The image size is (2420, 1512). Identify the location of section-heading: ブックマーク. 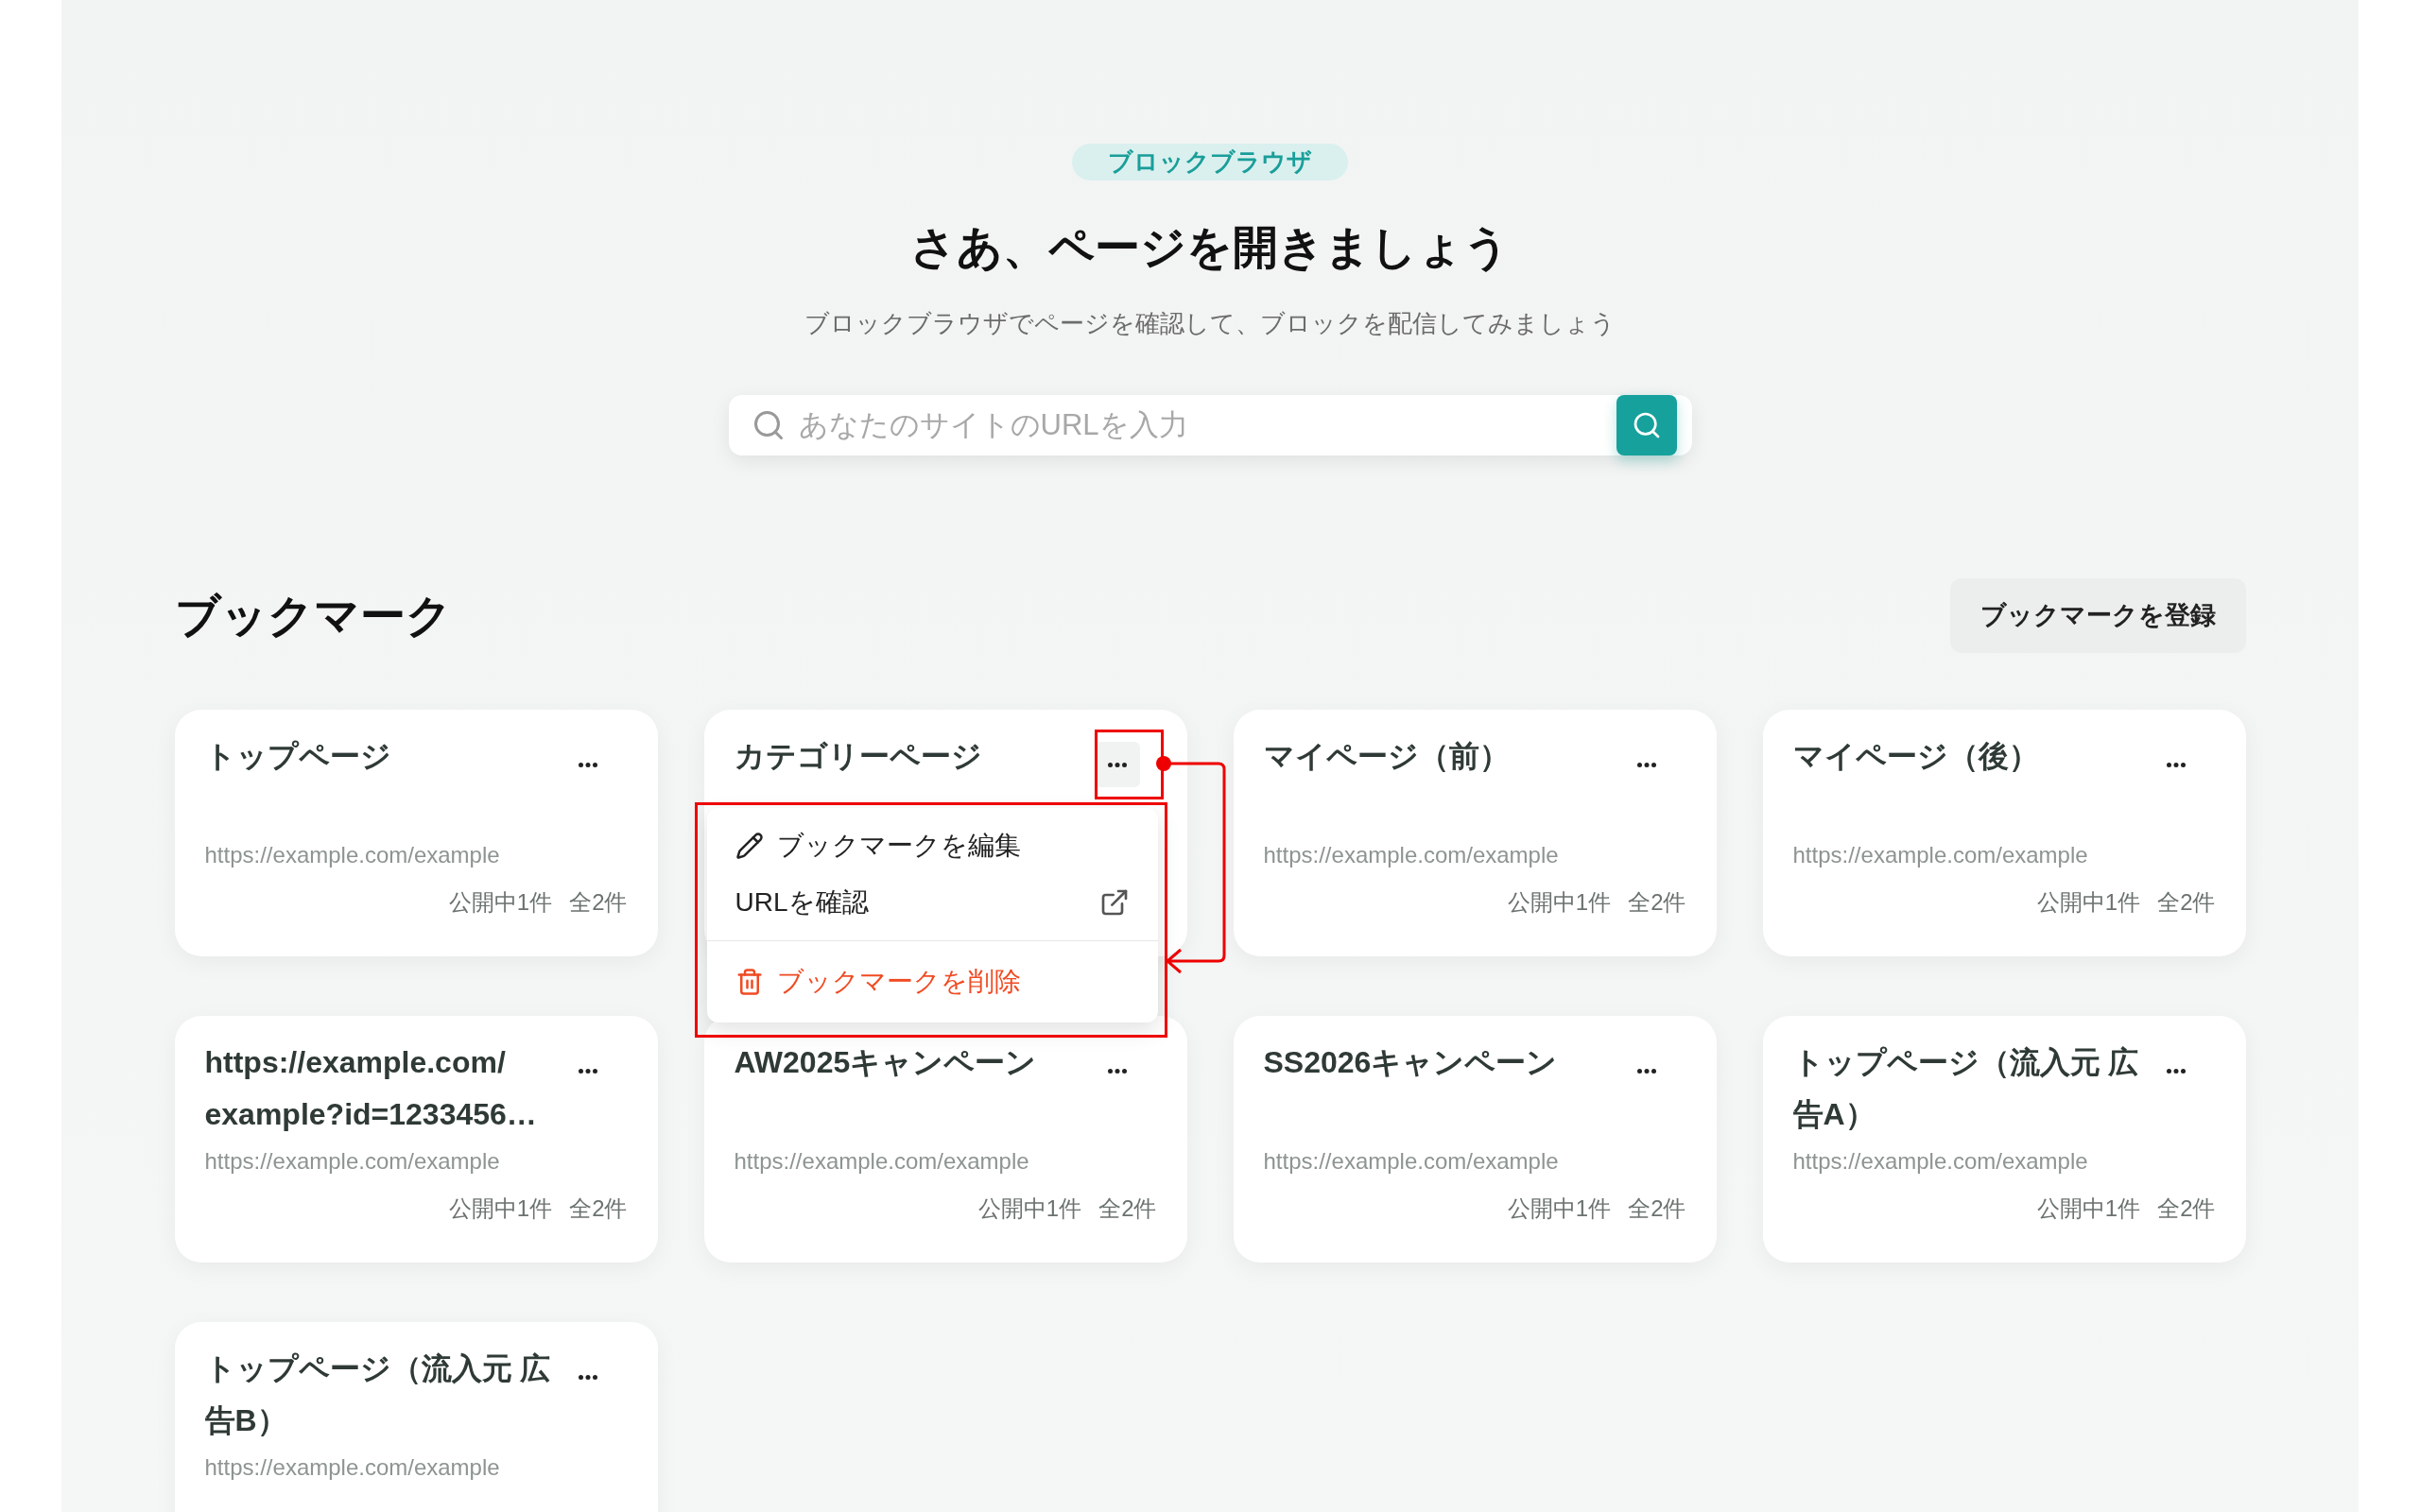
(313, 616).